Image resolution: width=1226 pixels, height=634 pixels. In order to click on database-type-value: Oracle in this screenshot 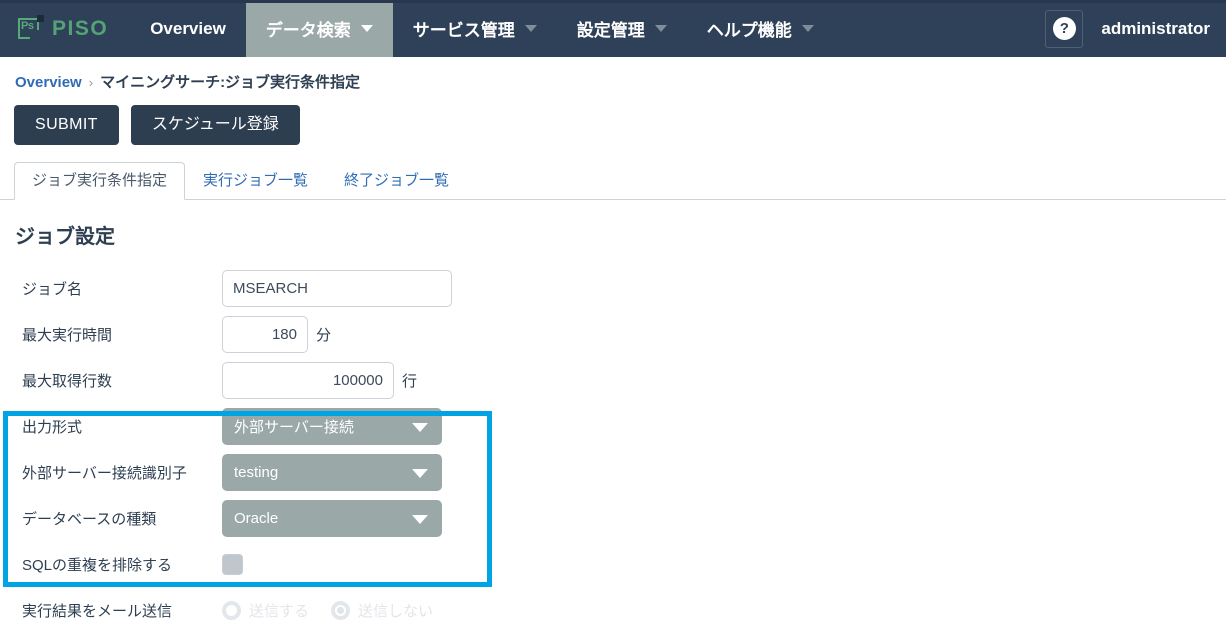, I will do `click(256, 519)`.